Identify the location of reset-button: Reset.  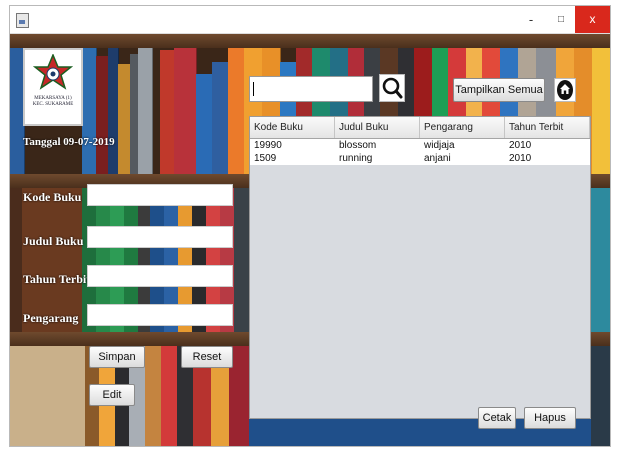
(207, 357).